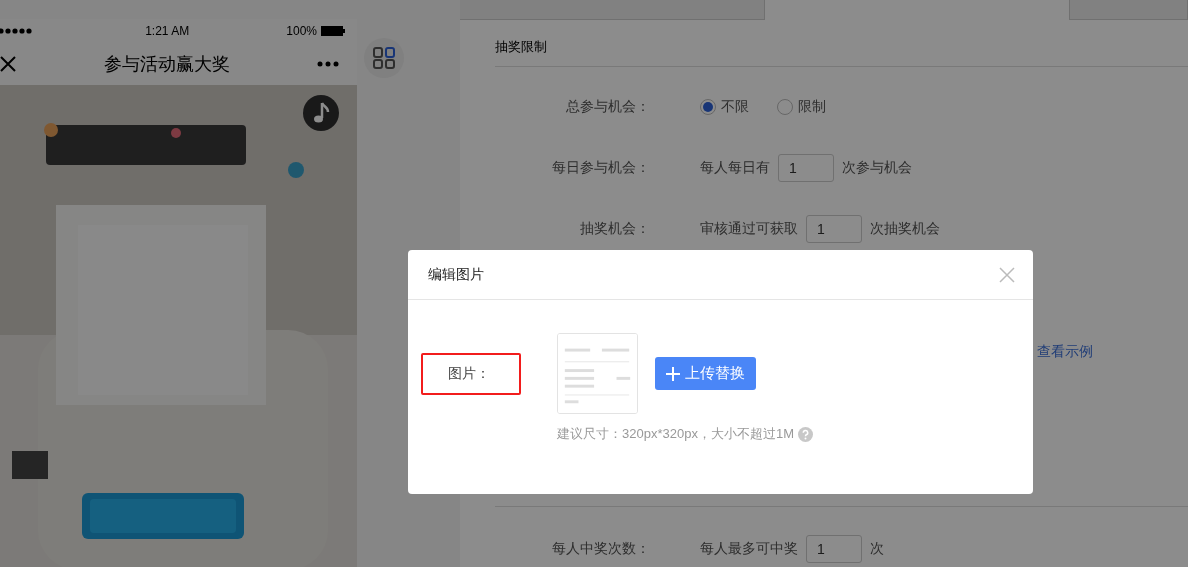  Describe the element at coordinates (456, 274) in the screenshot. I see `dialog-title: 编辑图片` at that location.